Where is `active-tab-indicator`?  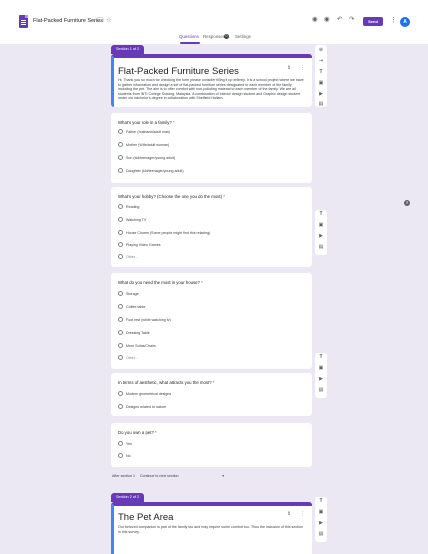
active-tab-indicator is located at coordinates (190, 43).